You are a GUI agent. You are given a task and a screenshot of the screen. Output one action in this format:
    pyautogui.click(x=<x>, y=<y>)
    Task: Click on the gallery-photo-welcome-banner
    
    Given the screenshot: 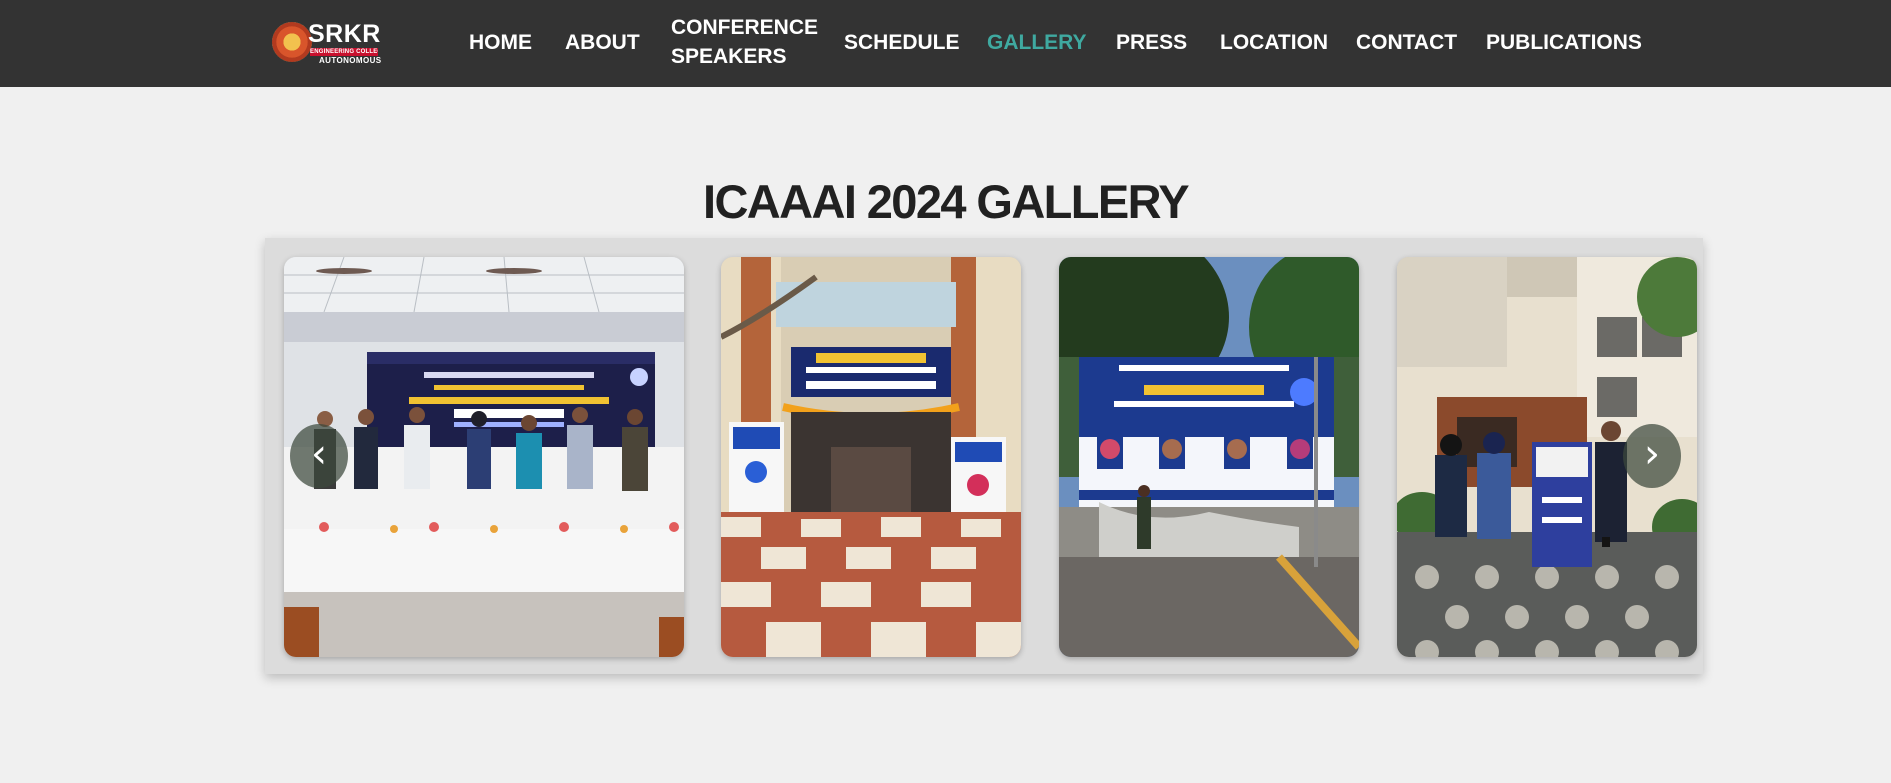 What is the action you would take?
    pyautogui.click(x=1209, y=457)
    